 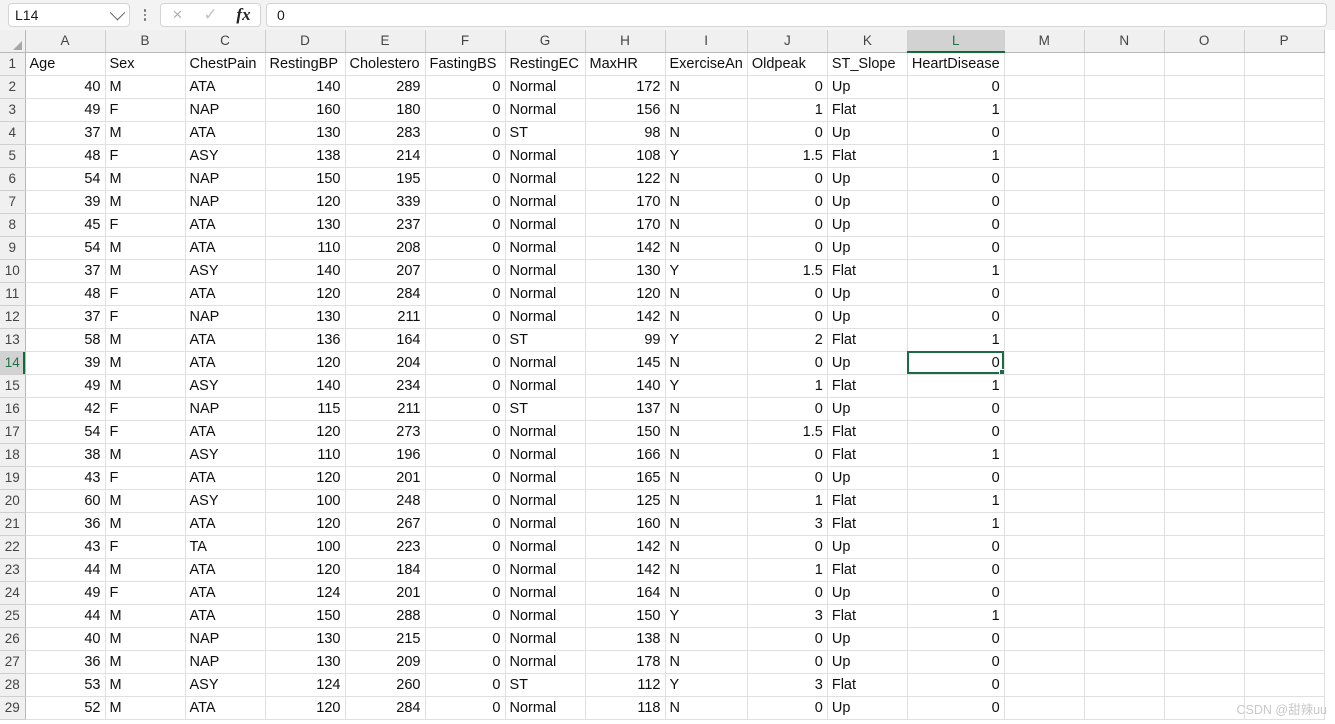 I want to click on cell-J15: 1, so click(x=787, y=386).